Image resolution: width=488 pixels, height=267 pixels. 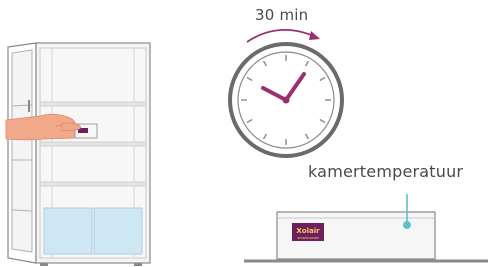 I want to click on clock-icon, so click(x=286, y=100).